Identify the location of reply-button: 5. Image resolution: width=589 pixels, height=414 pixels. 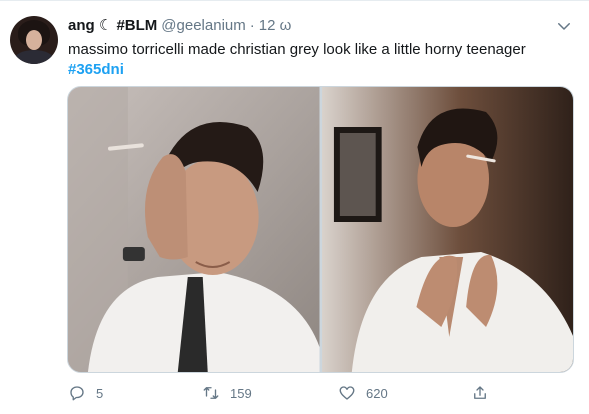
(85, 393).